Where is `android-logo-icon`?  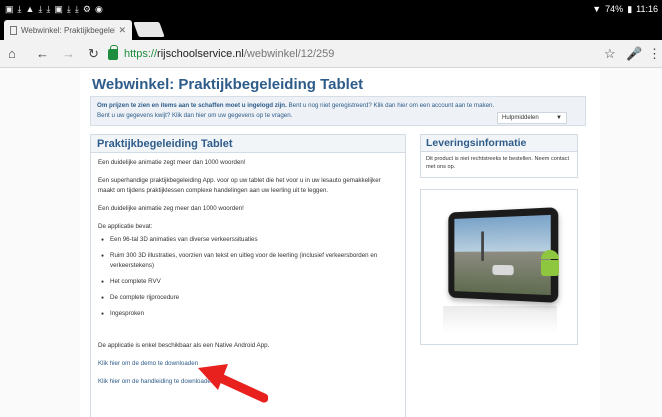
android-logo-icon is located at coordinates (550, 267).